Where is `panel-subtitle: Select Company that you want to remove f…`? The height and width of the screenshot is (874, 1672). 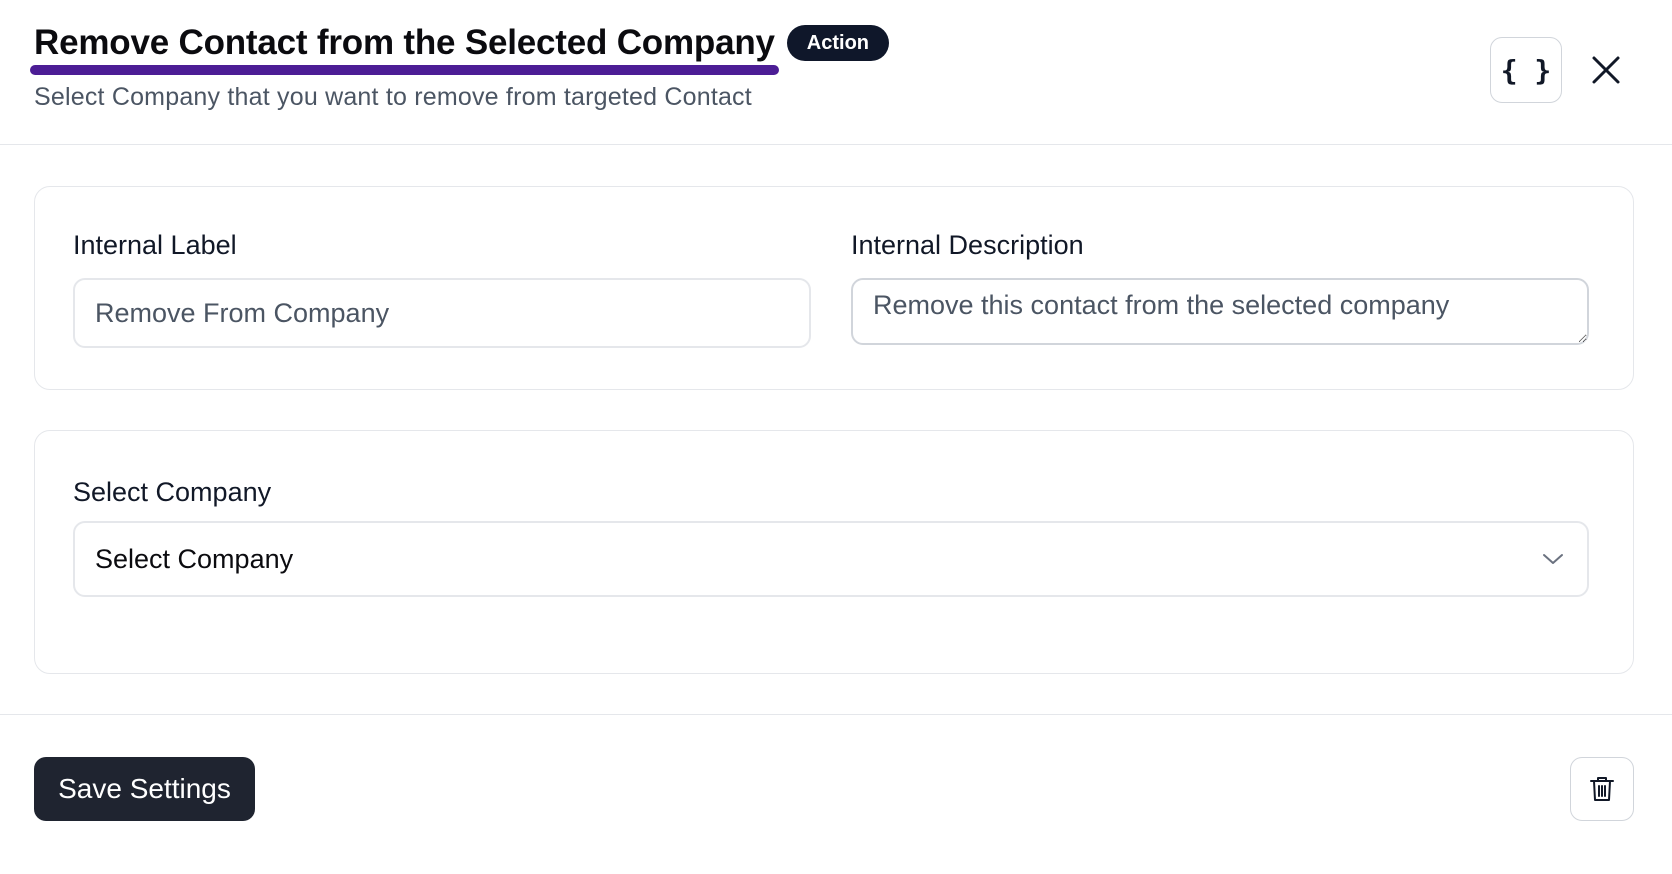 panel-subtitle: Select Company that you want to remove f… is located at coordinates (393, 97).